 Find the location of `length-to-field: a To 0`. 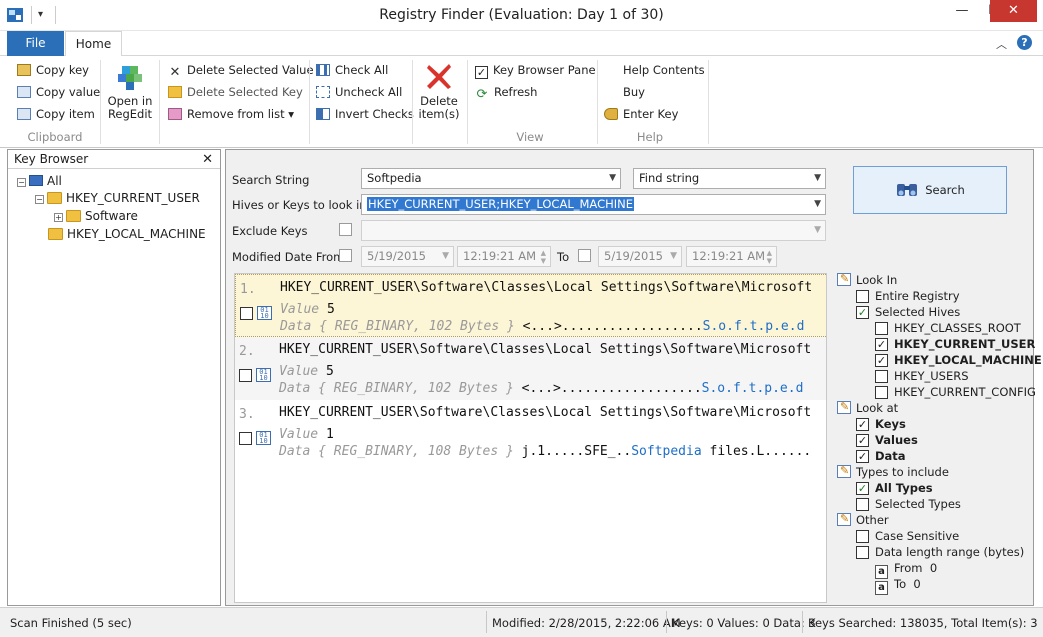

length-to-field: a To 0 is located at coordinates (898, 586).